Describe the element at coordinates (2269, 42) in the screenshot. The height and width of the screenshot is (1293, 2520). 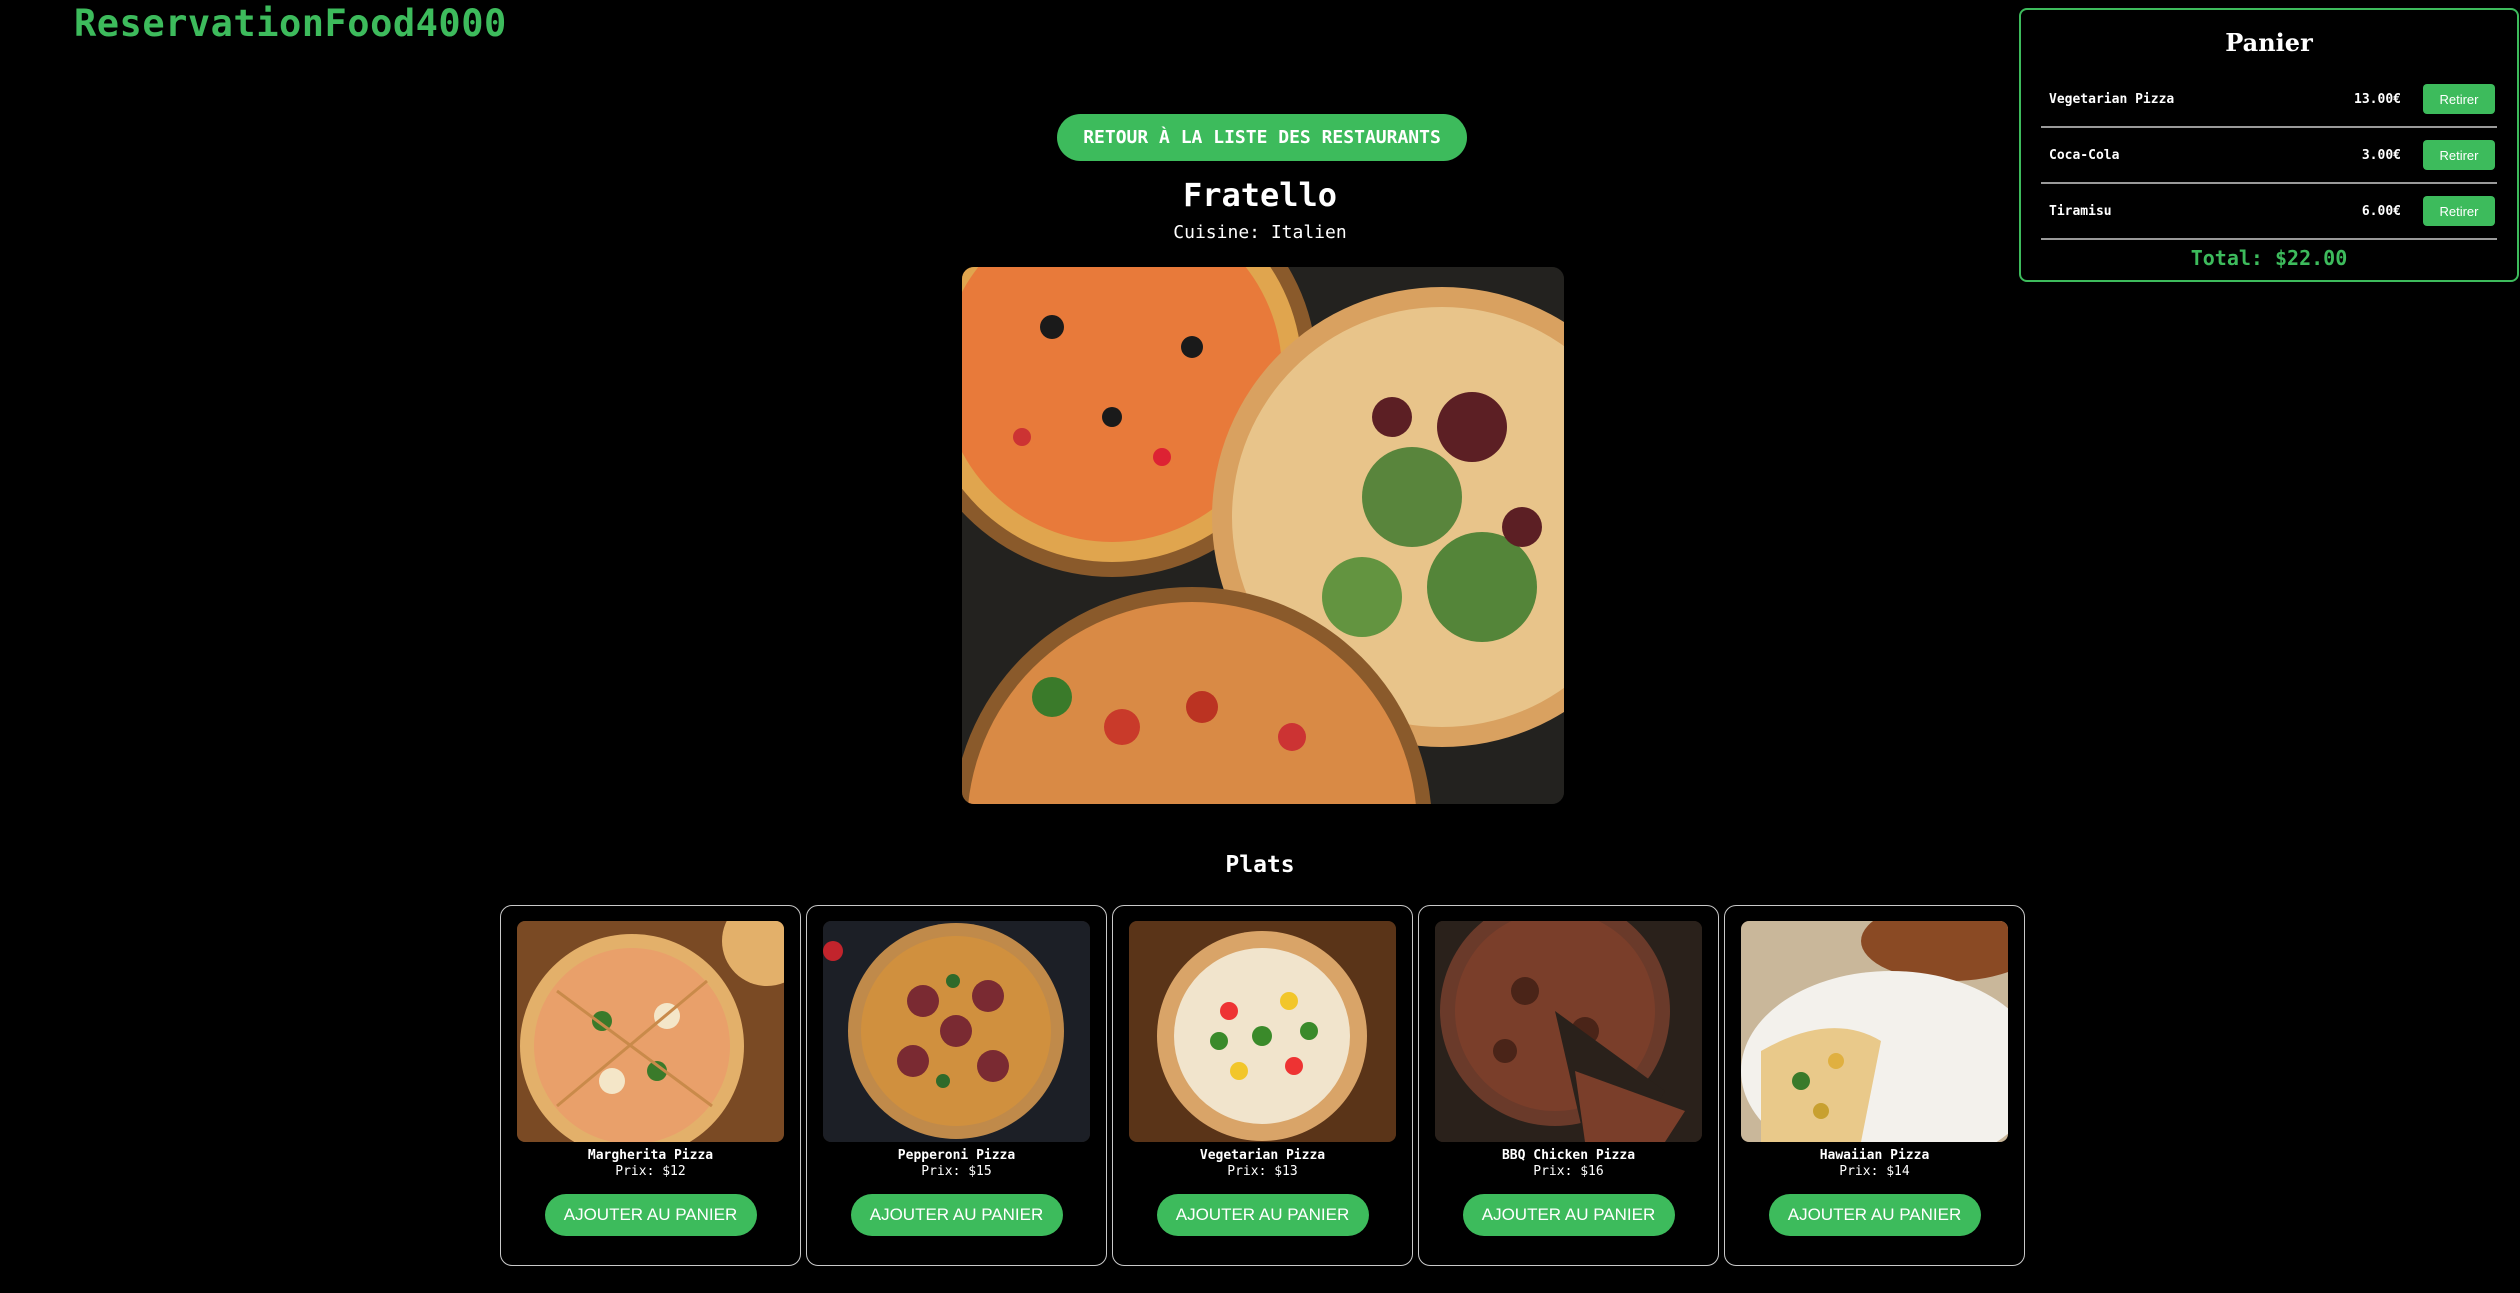
I see `cart-title: Panier` at that location.